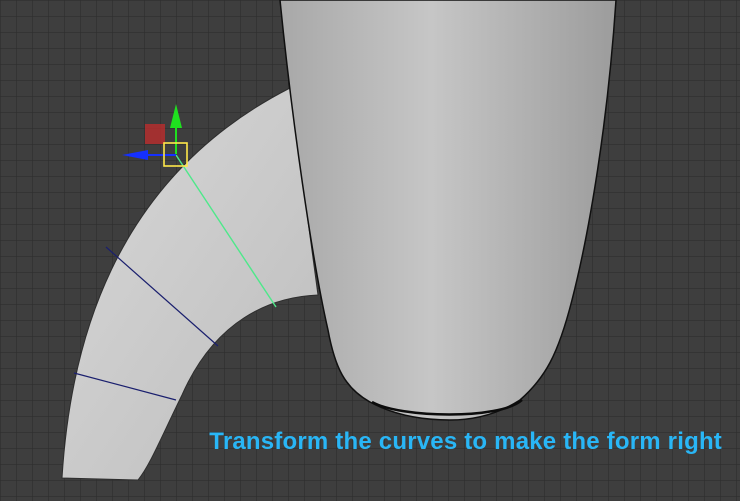 The image size is (740, 501). Describe the element at coordinates (155, 134) in the screenshot. I see `manipulator-center-icon` at that location.